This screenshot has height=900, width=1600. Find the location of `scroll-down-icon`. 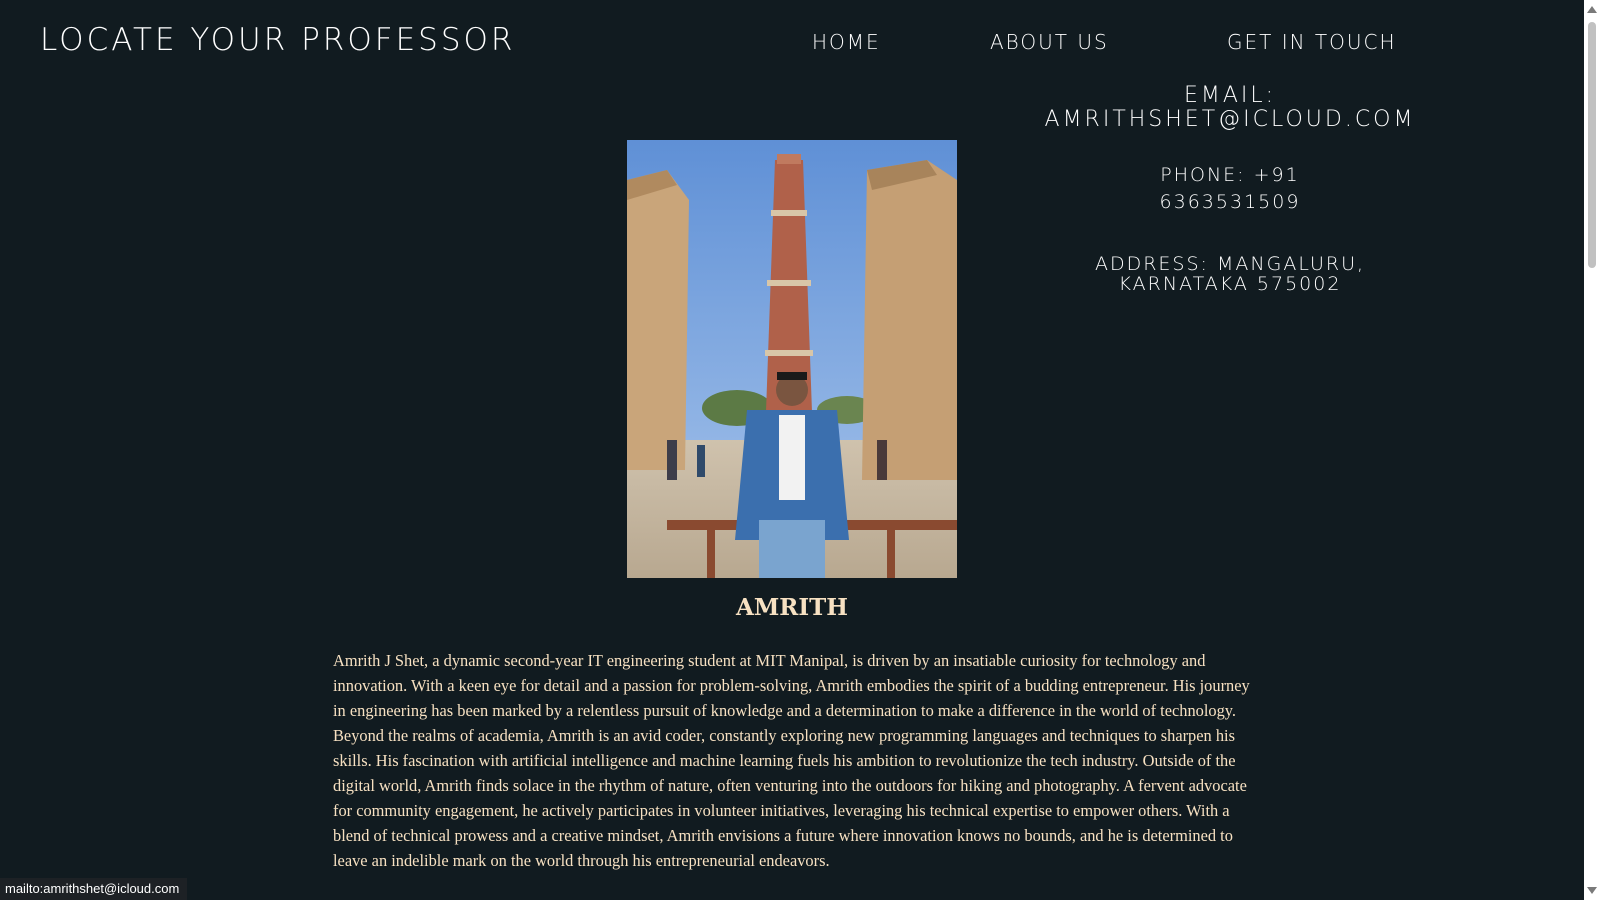

scroll-down-icon is located at coordinates (1592, 890).